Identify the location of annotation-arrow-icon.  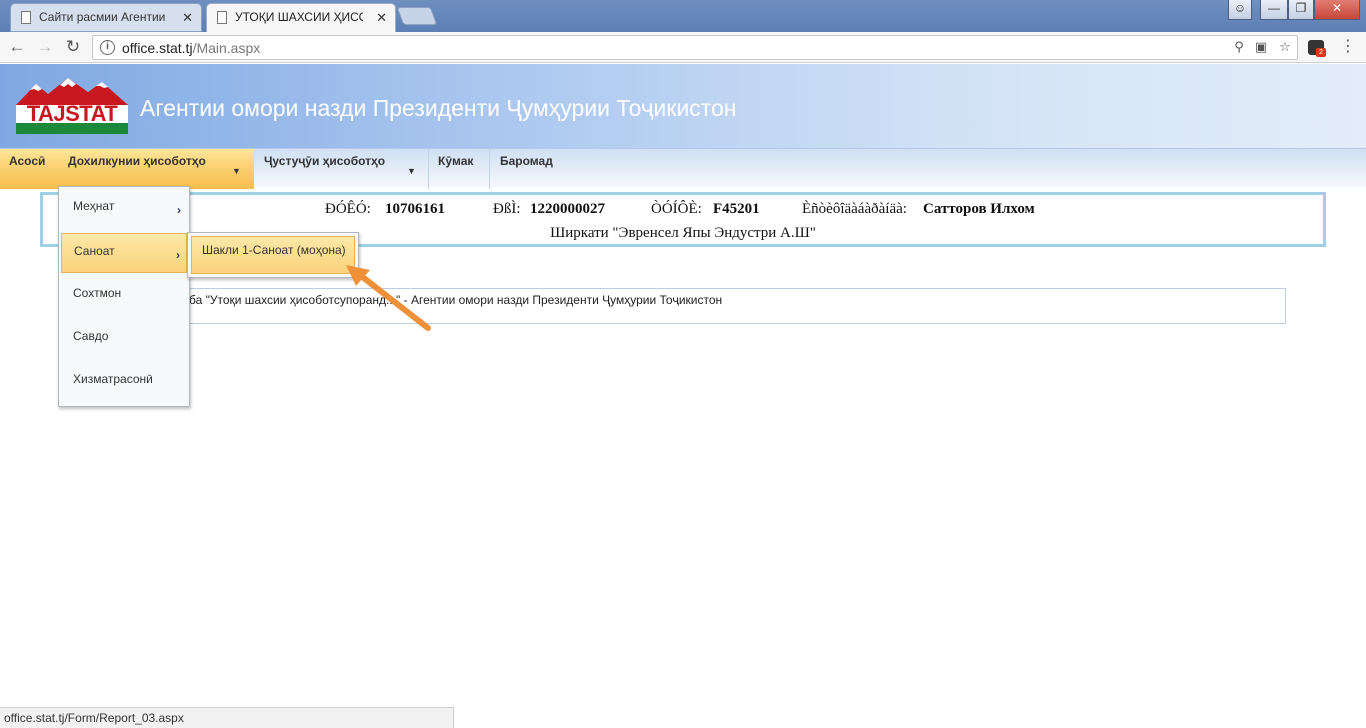
(388, 298).